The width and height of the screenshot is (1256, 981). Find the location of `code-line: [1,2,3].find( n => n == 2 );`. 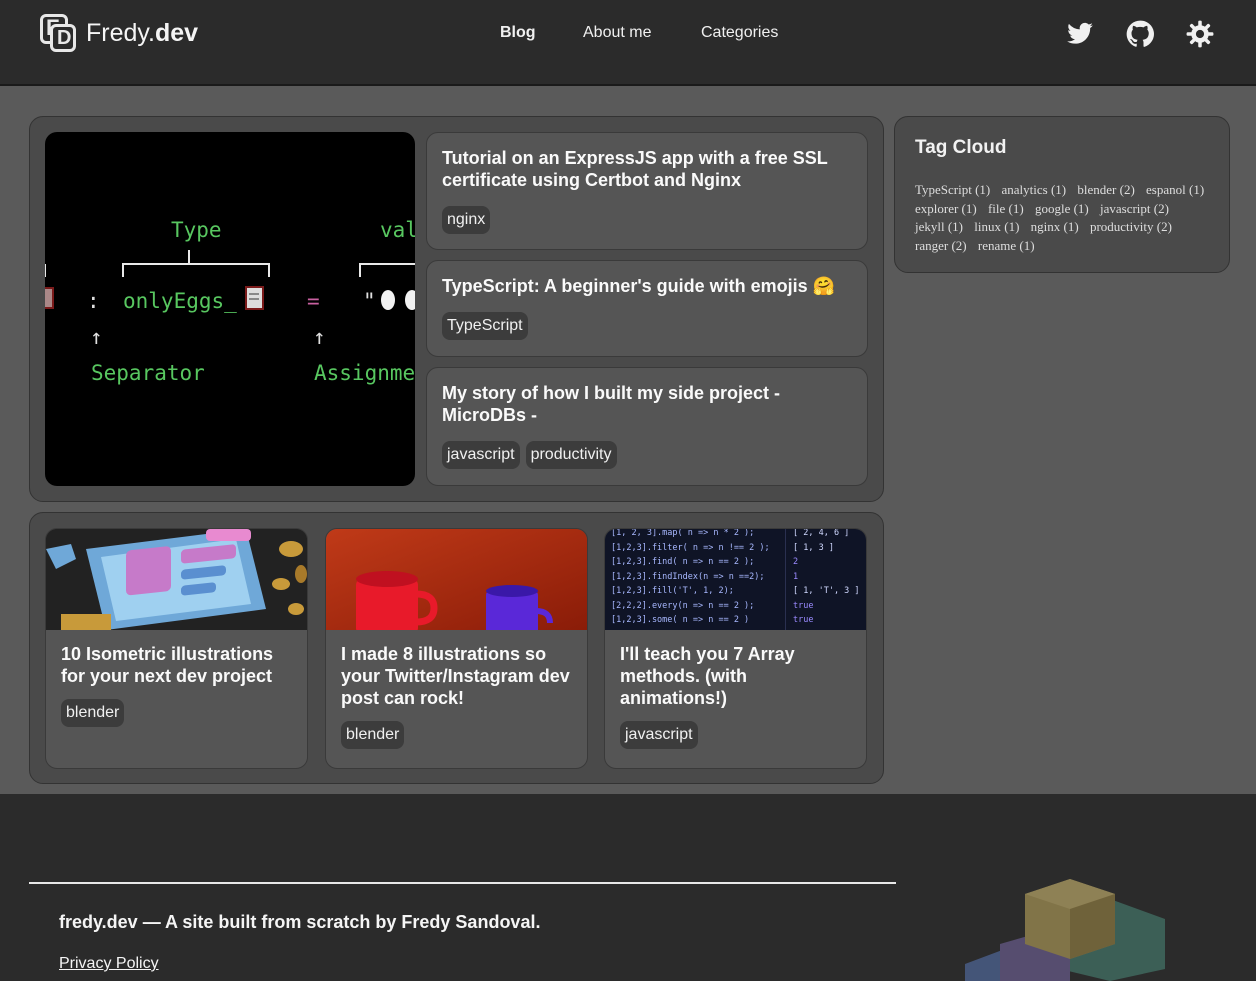

code-line: [1,2,3].find( n => n == 2 ); is located at coordinates (683, 562).